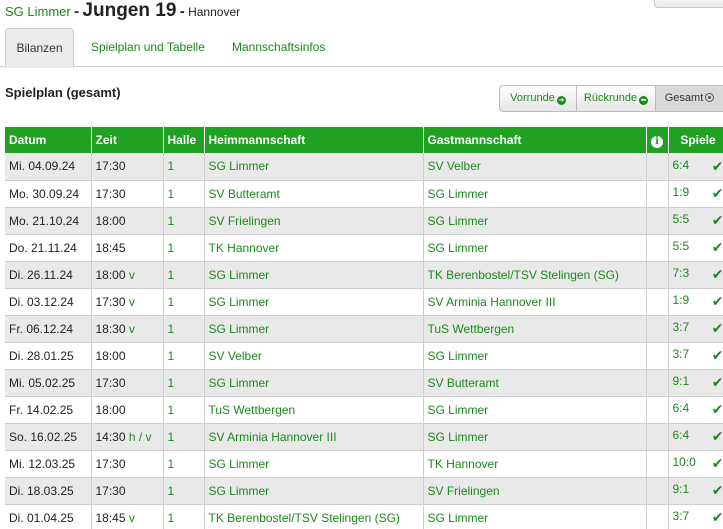 The width and height of the screenshot is (723, 529). What do you see at coordinates (535, 464) in the screenshot?
I see `cell-guest-team: TK Hannover` at bounding box center [535, 464].